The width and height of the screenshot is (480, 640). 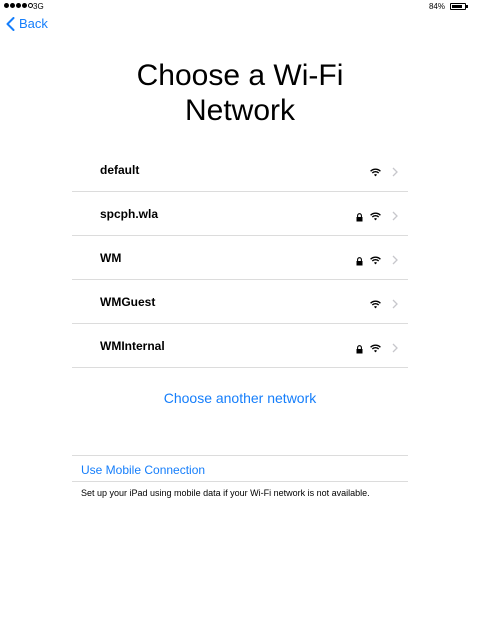 I want to click on use-mobile-connection-button: Use Mobile Connection, so click(x=143, y=470).